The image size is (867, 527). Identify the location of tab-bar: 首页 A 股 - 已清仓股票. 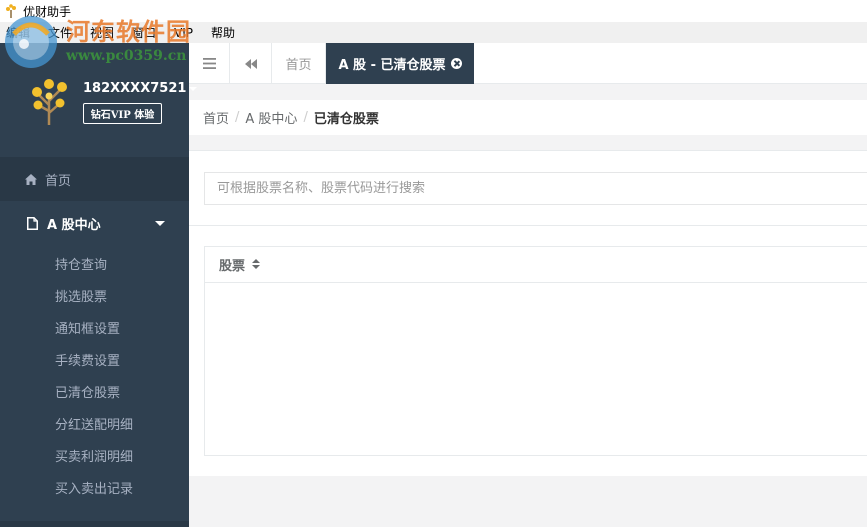
(528, 63).